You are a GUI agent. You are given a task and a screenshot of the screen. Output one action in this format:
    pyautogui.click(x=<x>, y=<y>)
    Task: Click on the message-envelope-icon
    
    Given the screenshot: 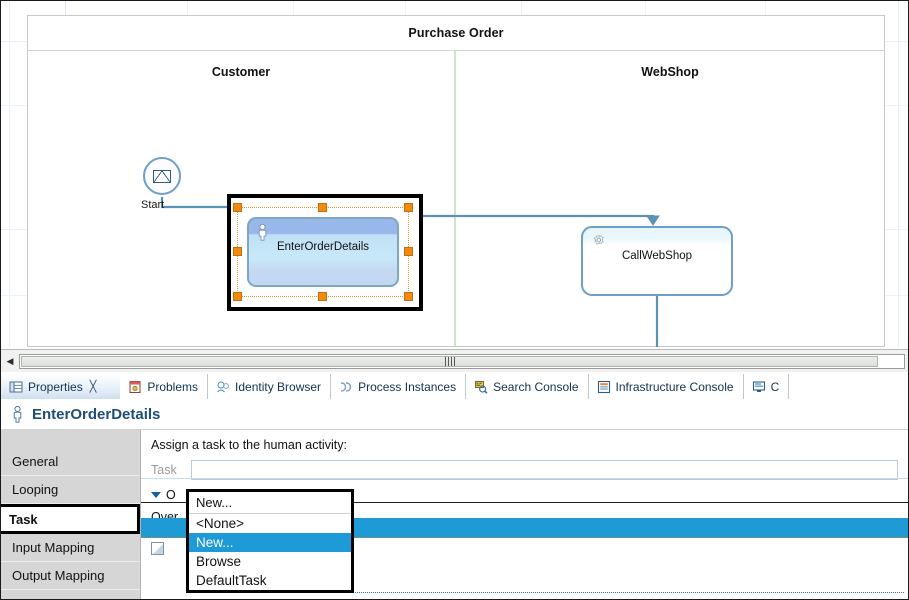 What is the action you would take?
    pyautogui.click(x=162, y=176)
    